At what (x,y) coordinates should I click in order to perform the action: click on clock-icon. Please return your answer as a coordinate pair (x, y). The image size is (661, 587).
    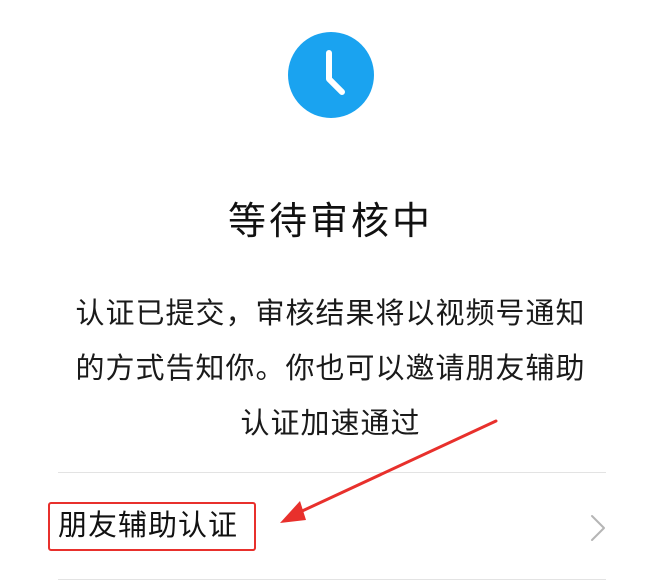
    Looking at the image, I should click on (331, 75).